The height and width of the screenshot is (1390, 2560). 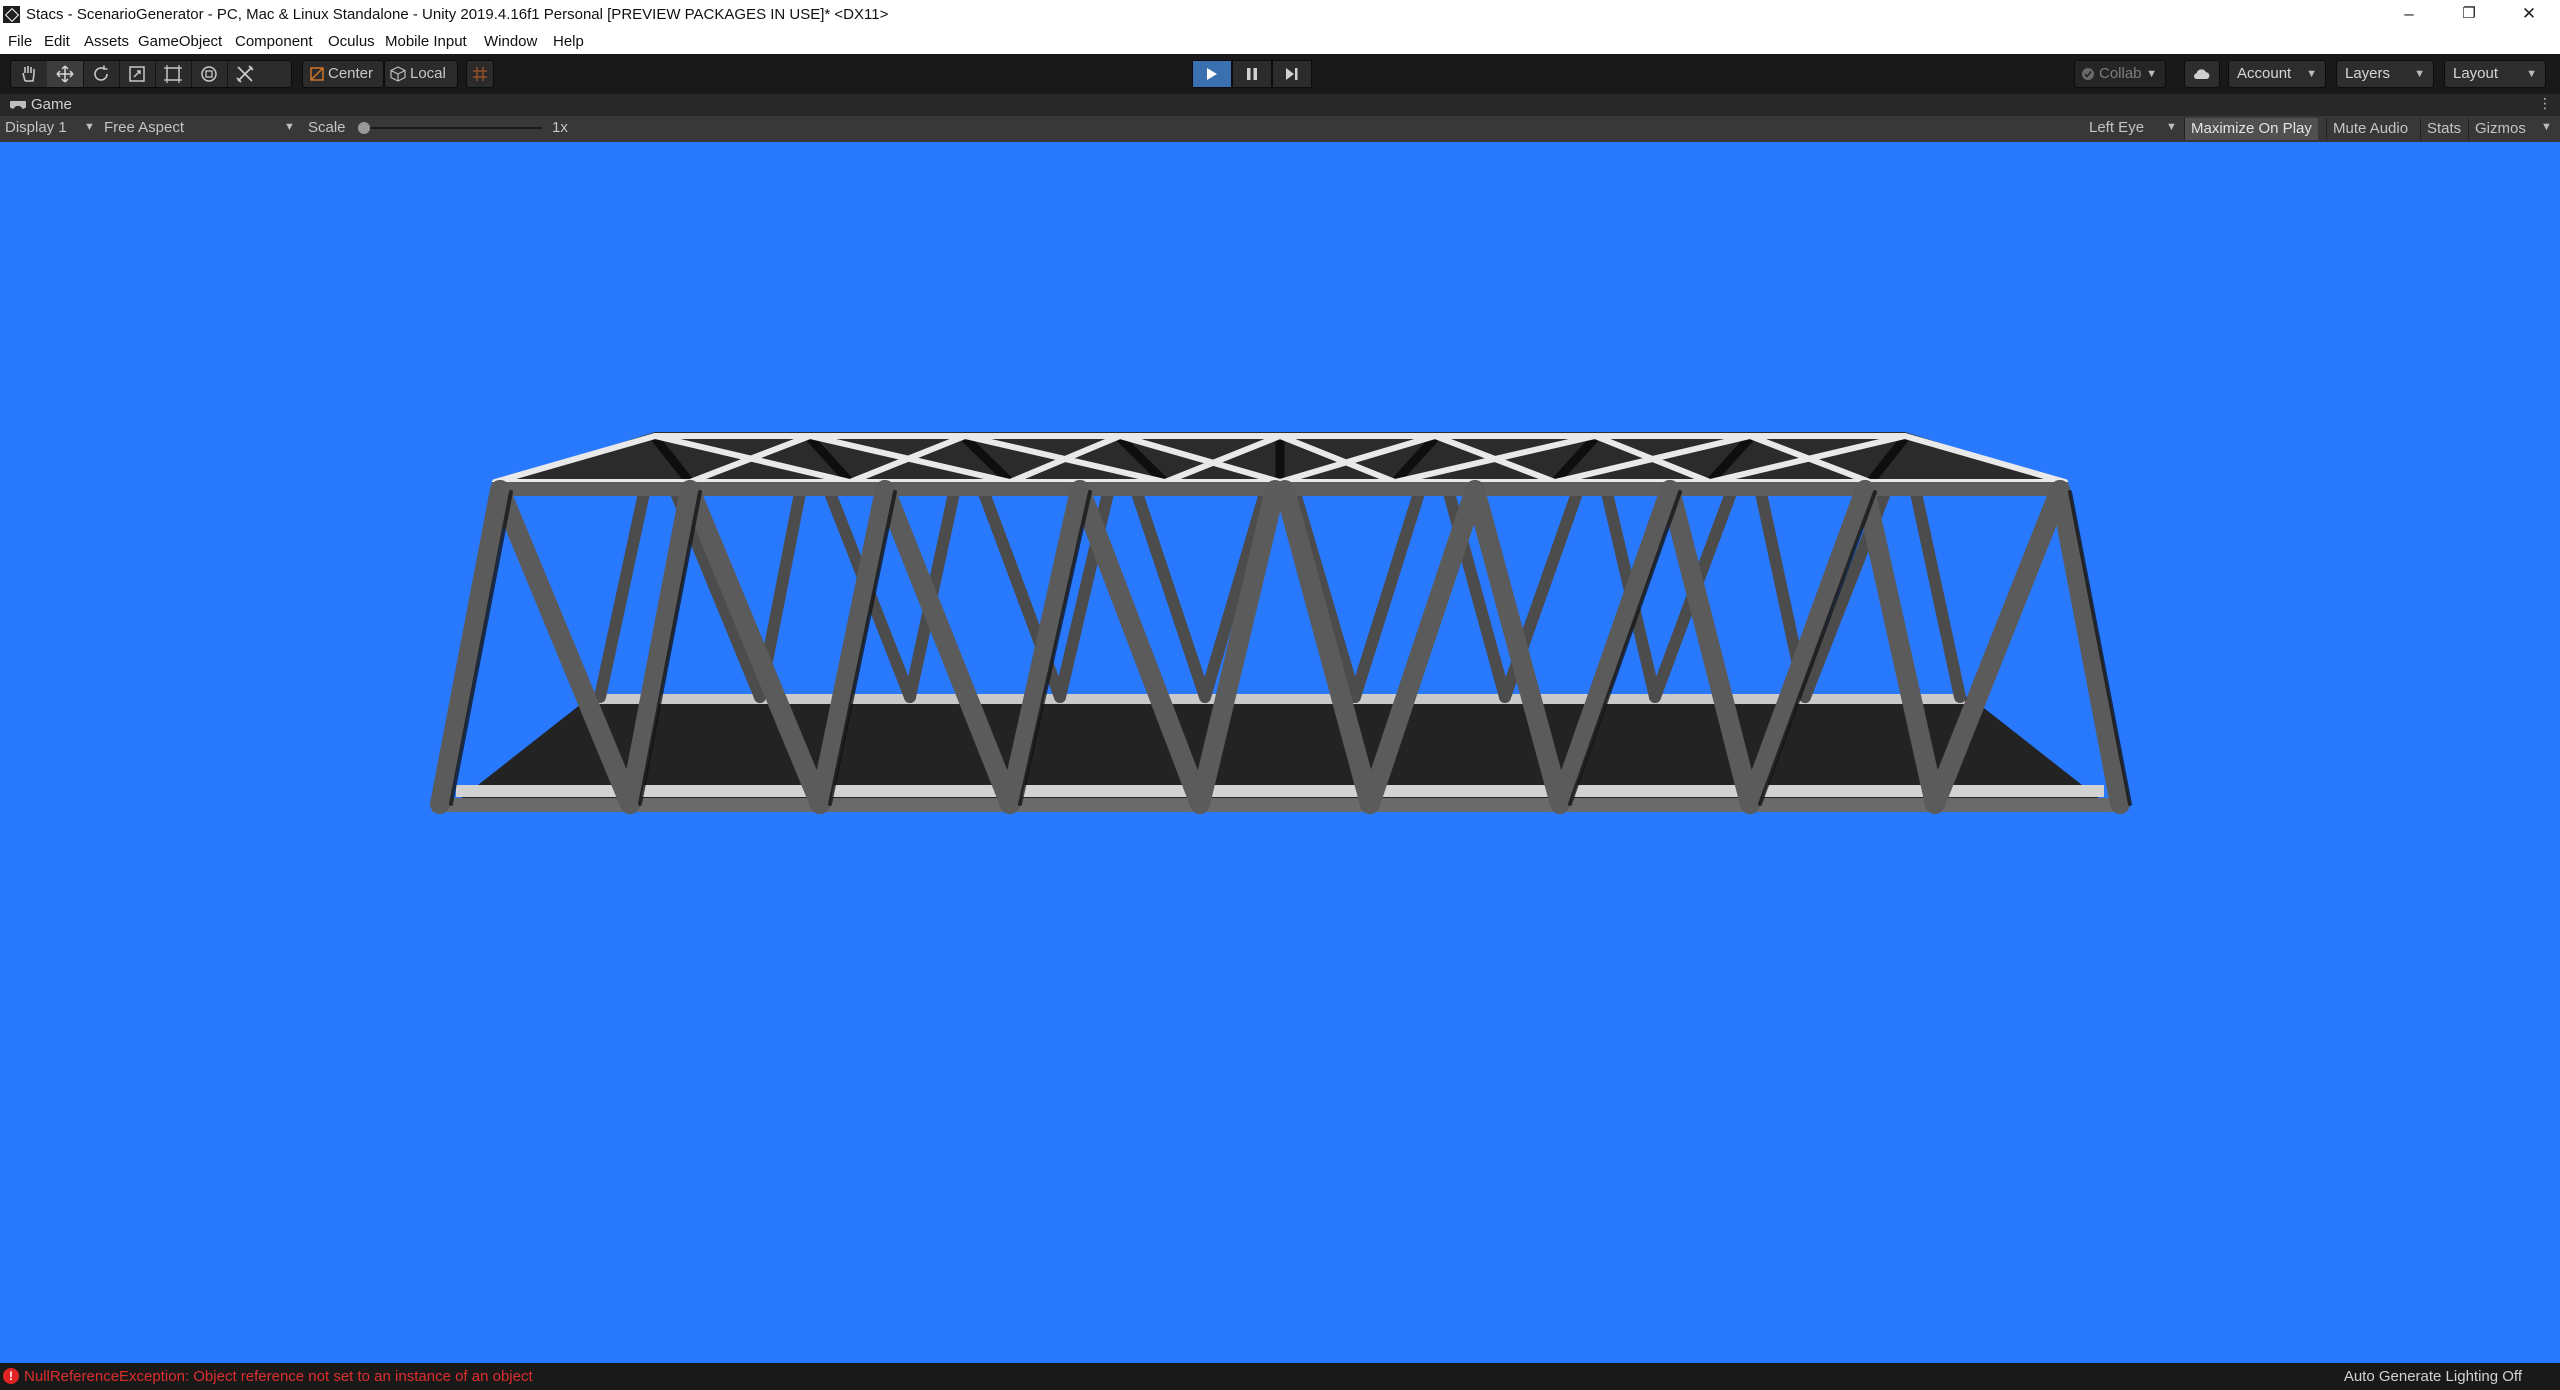 What do you see at coordinates (57, 41) in the screenshot?
I see `menu-edit: Edit` at bounding box center [57, 41].